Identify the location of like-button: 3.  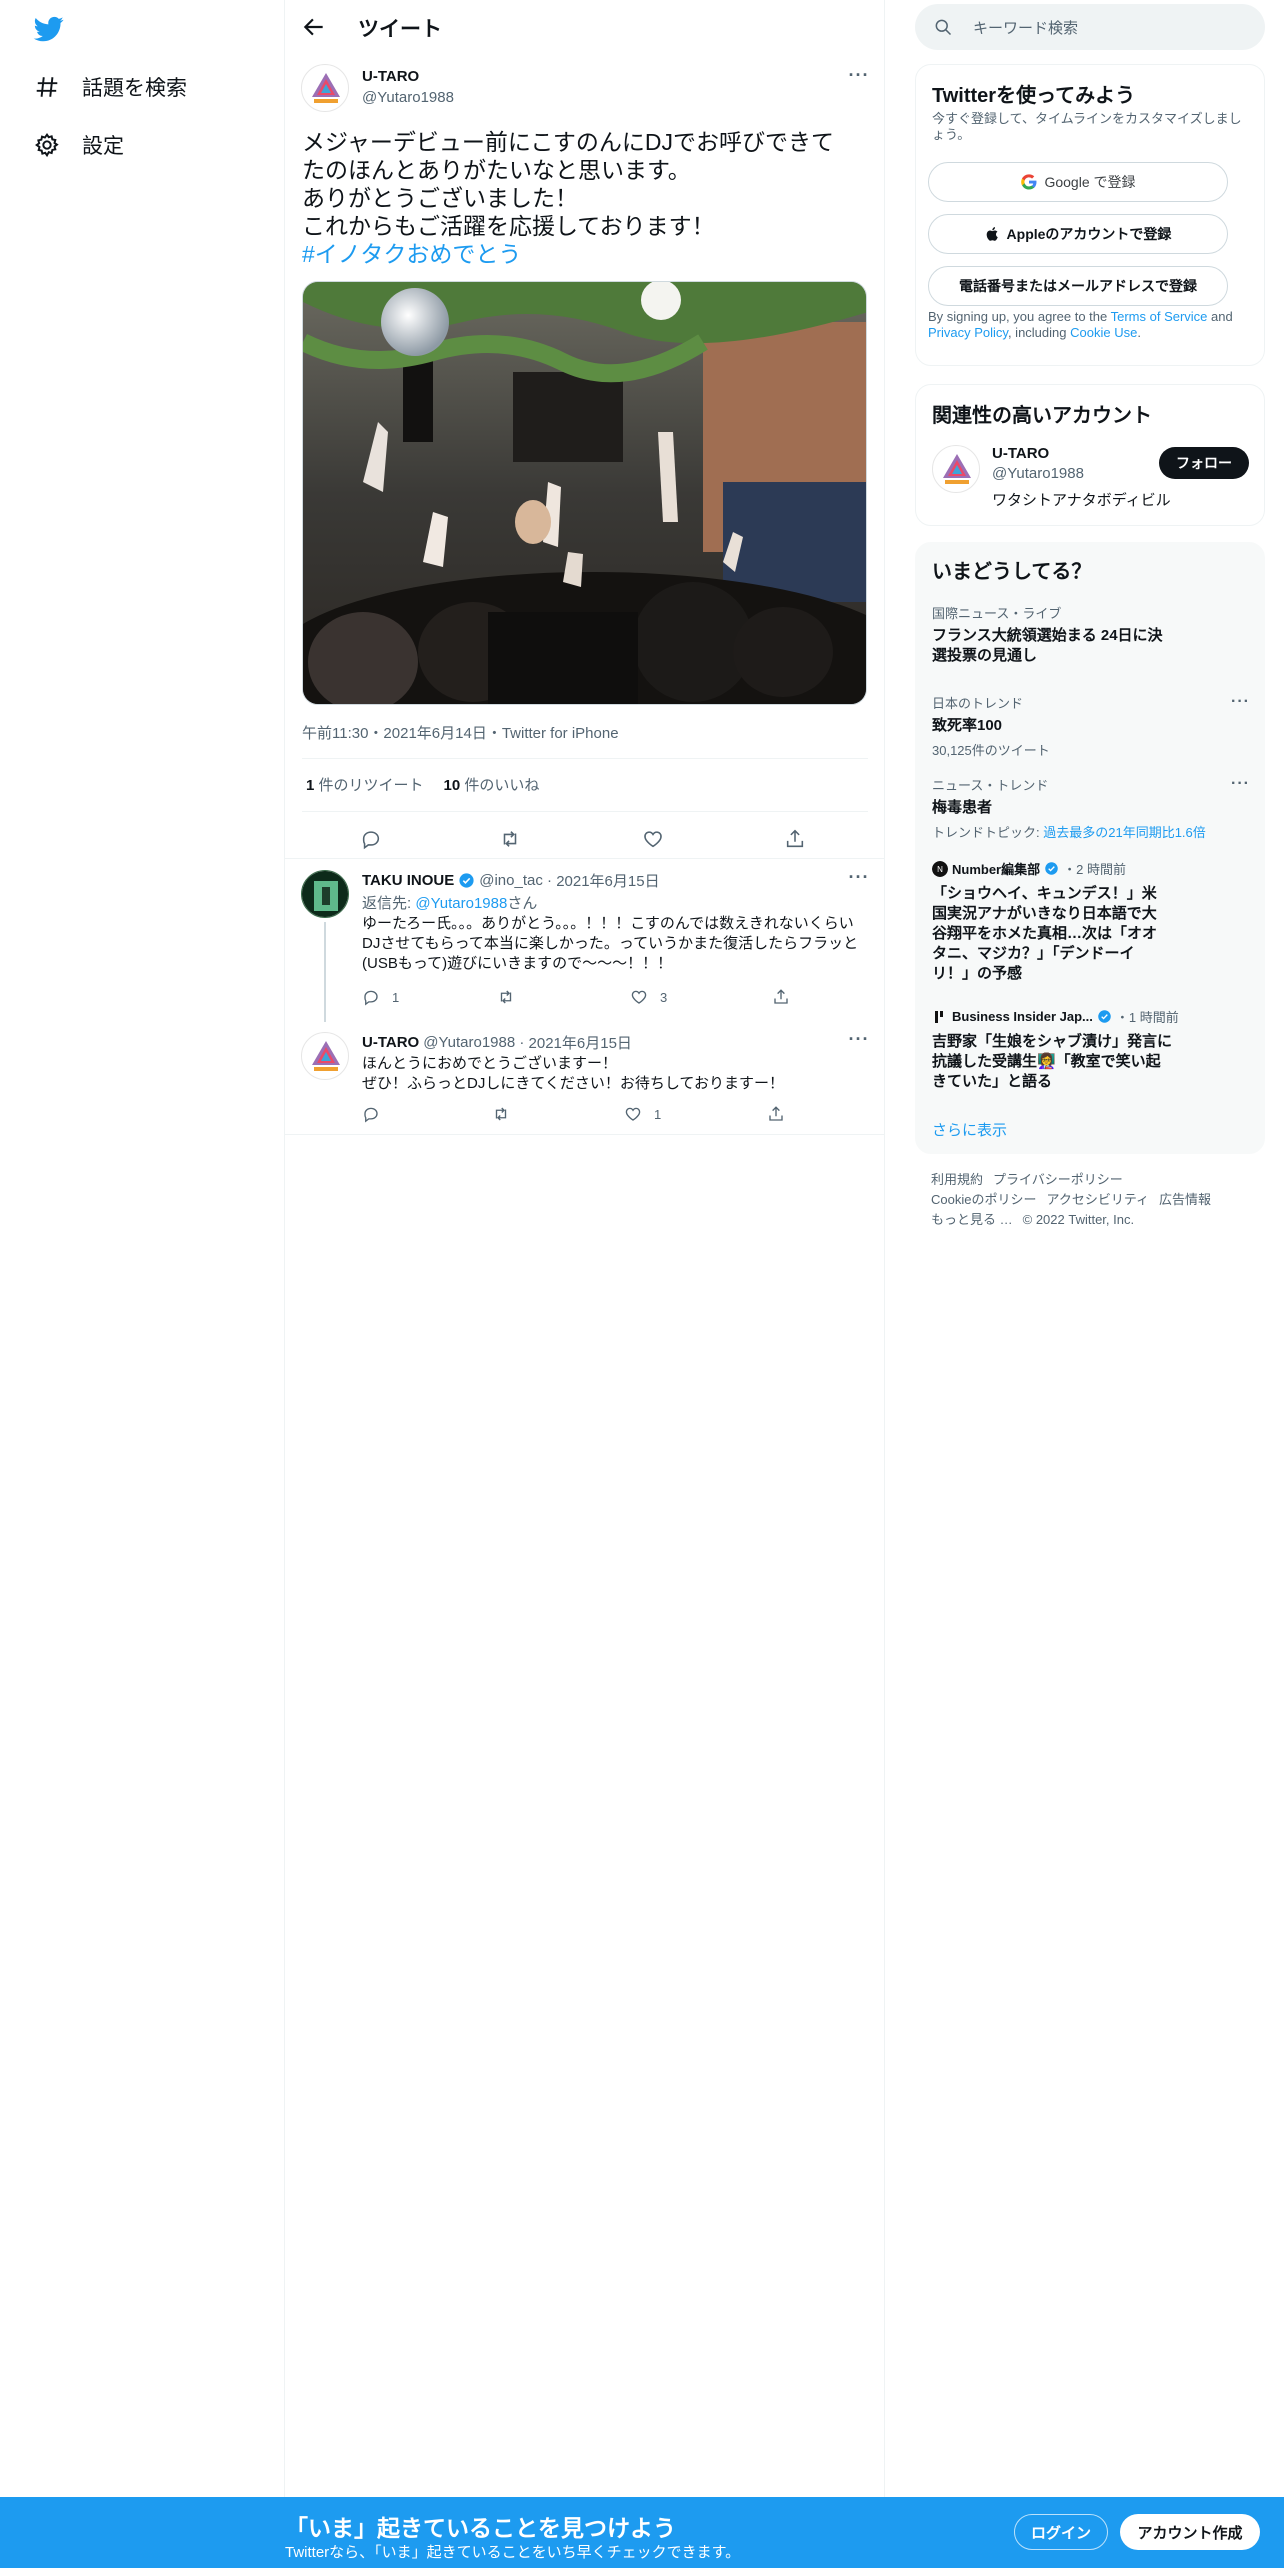
(648, 997).